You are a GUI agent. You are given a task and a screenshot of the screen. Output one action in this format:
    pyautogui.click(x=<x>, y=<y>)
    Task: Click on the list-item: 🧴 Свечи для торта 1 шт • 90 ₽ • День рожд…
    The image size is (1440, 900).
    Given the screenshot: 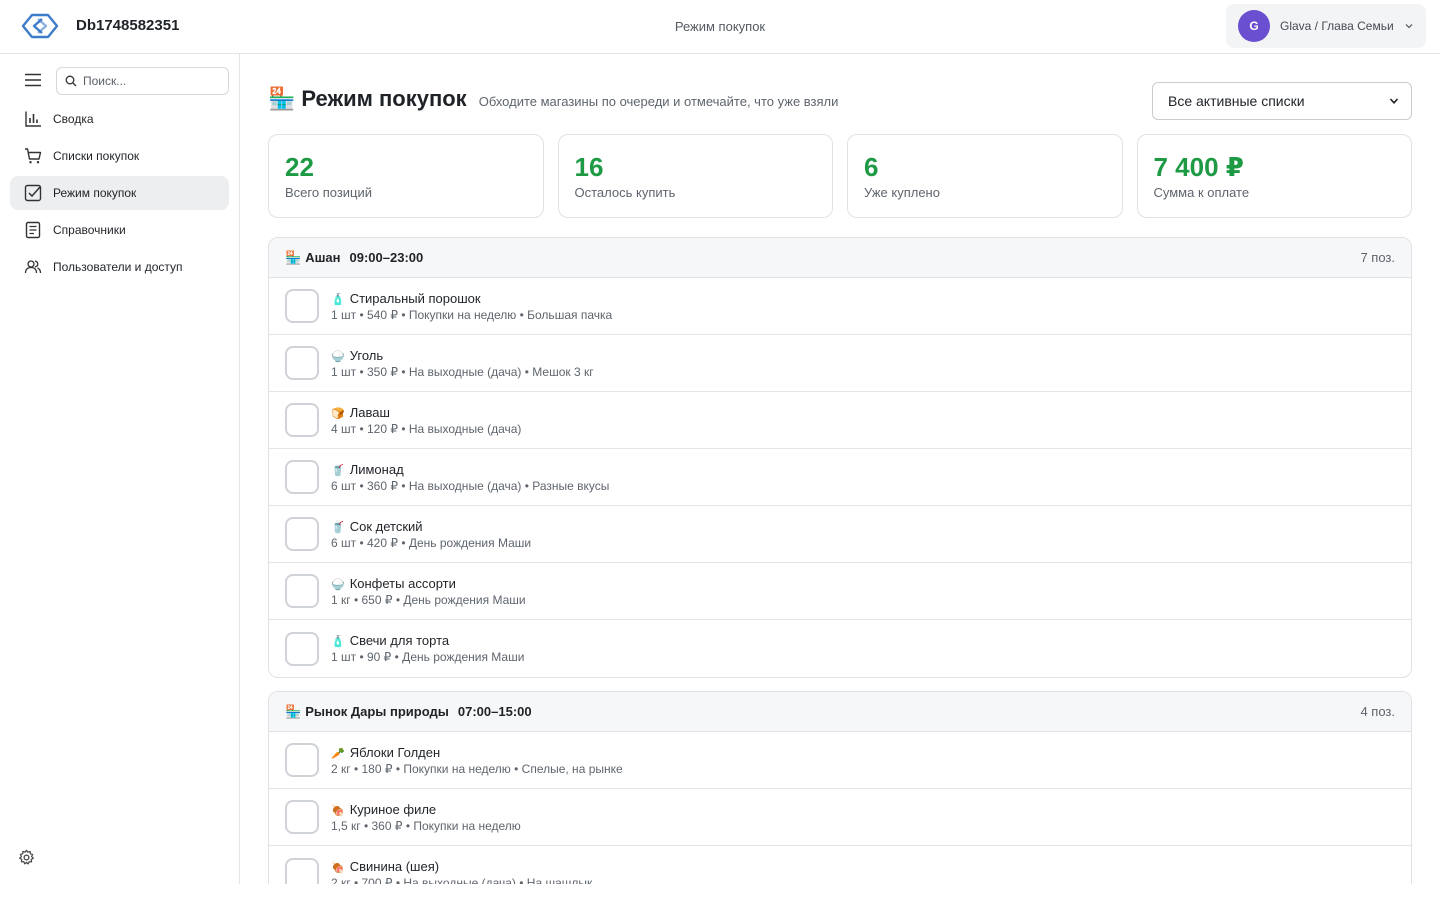 What is the action you would take?
    pyautogui.click(x=840, y=648)
    